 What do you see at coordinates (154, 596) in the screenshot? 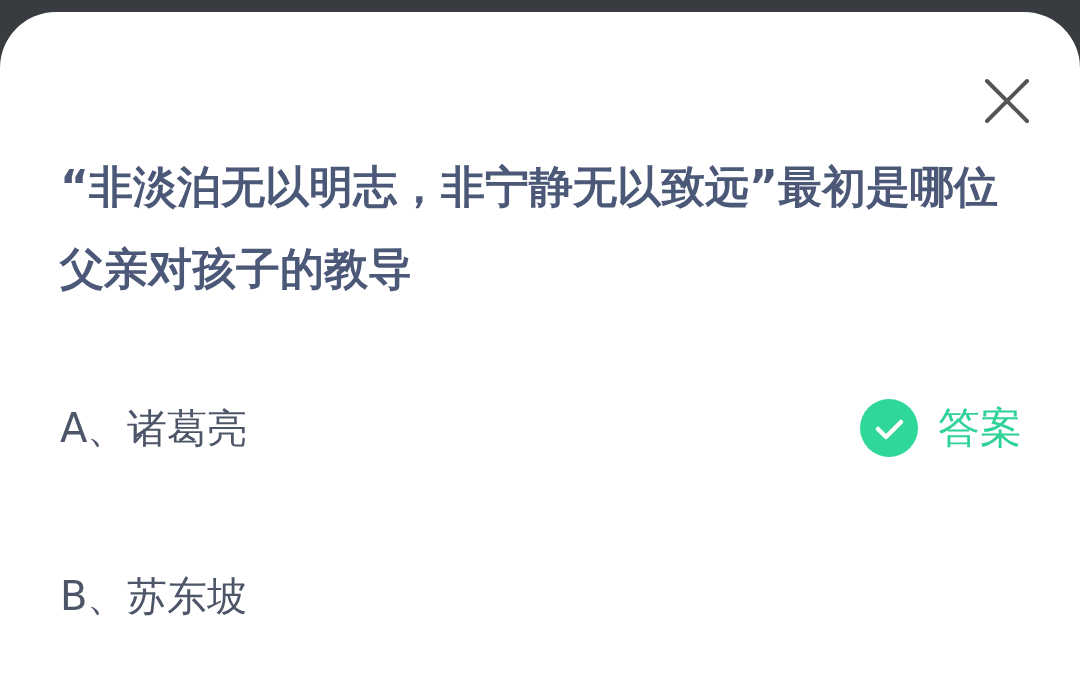
I see `option-text: B、苏东坡` at bounding box center [154, 596].